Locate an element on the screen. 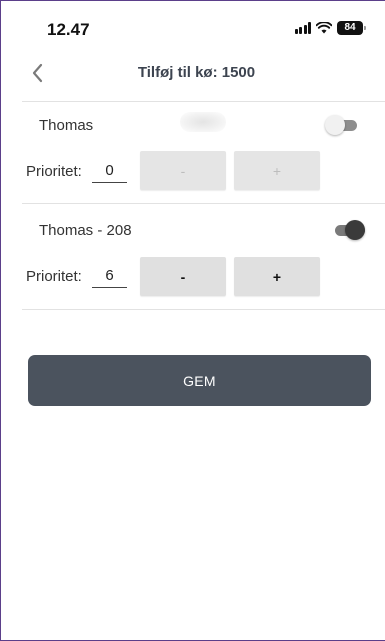 This screenshot has width=385, height=641. status-bar: 12.47 84 is located at coordinates (192, 25).